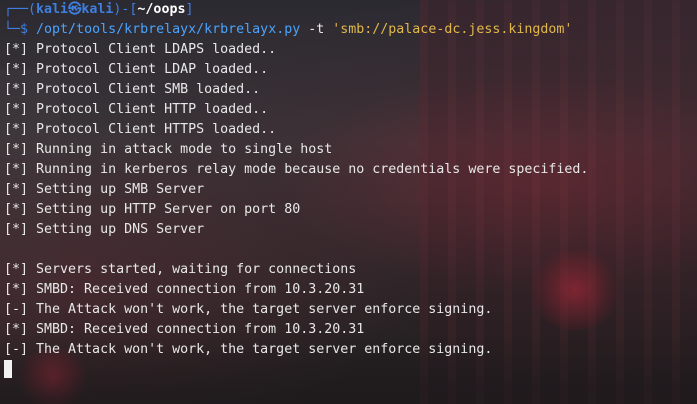  What do you see at coordinates (140, 49) in the screenshot?
I see `output-line: [*] Protocol Client LDAPS loaded..` at bounding box center [140, 49].